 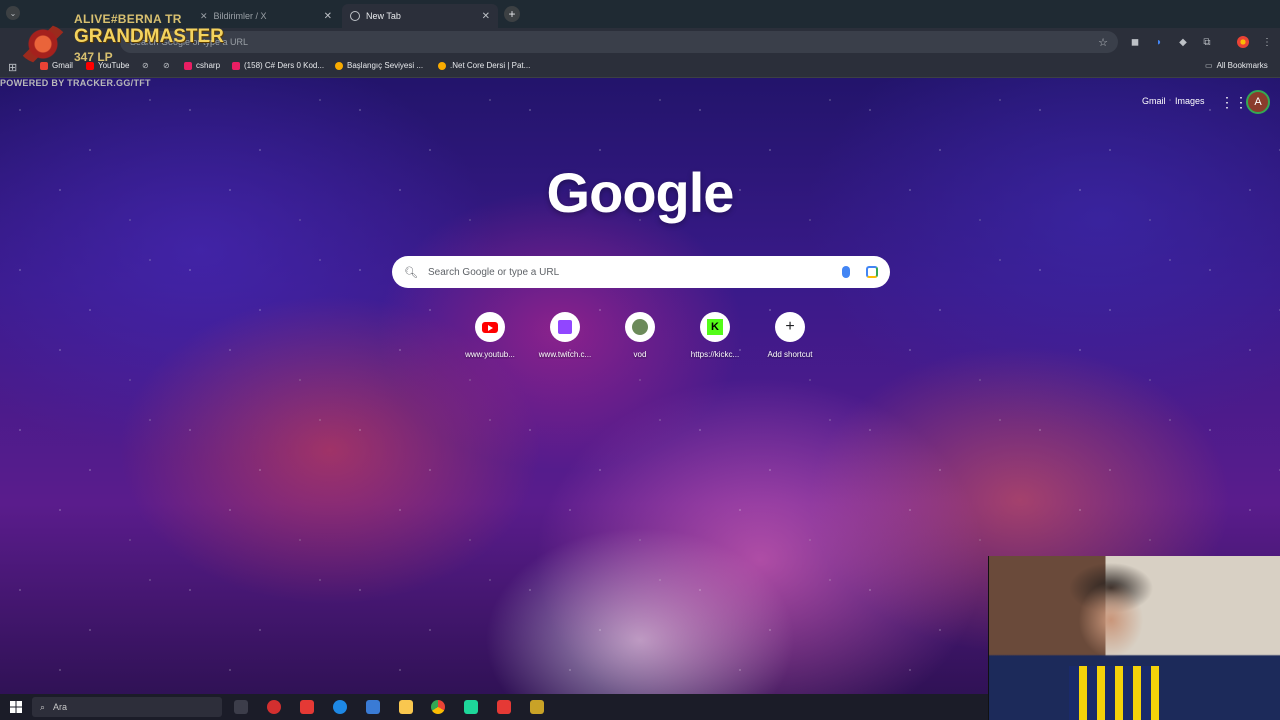 I want to click on bookmark-globe-2: ⊘, so click(x=166, y=65).